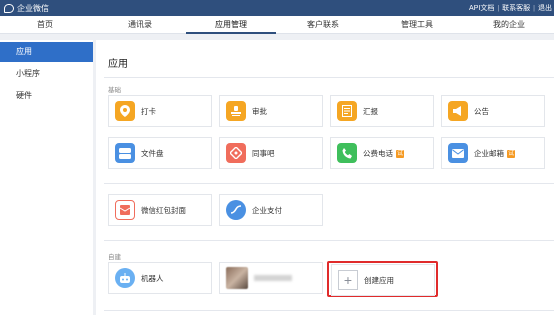 Image resolution: width=554 pixels, height=315 pixels. I want to click on app-card-colleague-forum: 同事吧, so click(271, 153).